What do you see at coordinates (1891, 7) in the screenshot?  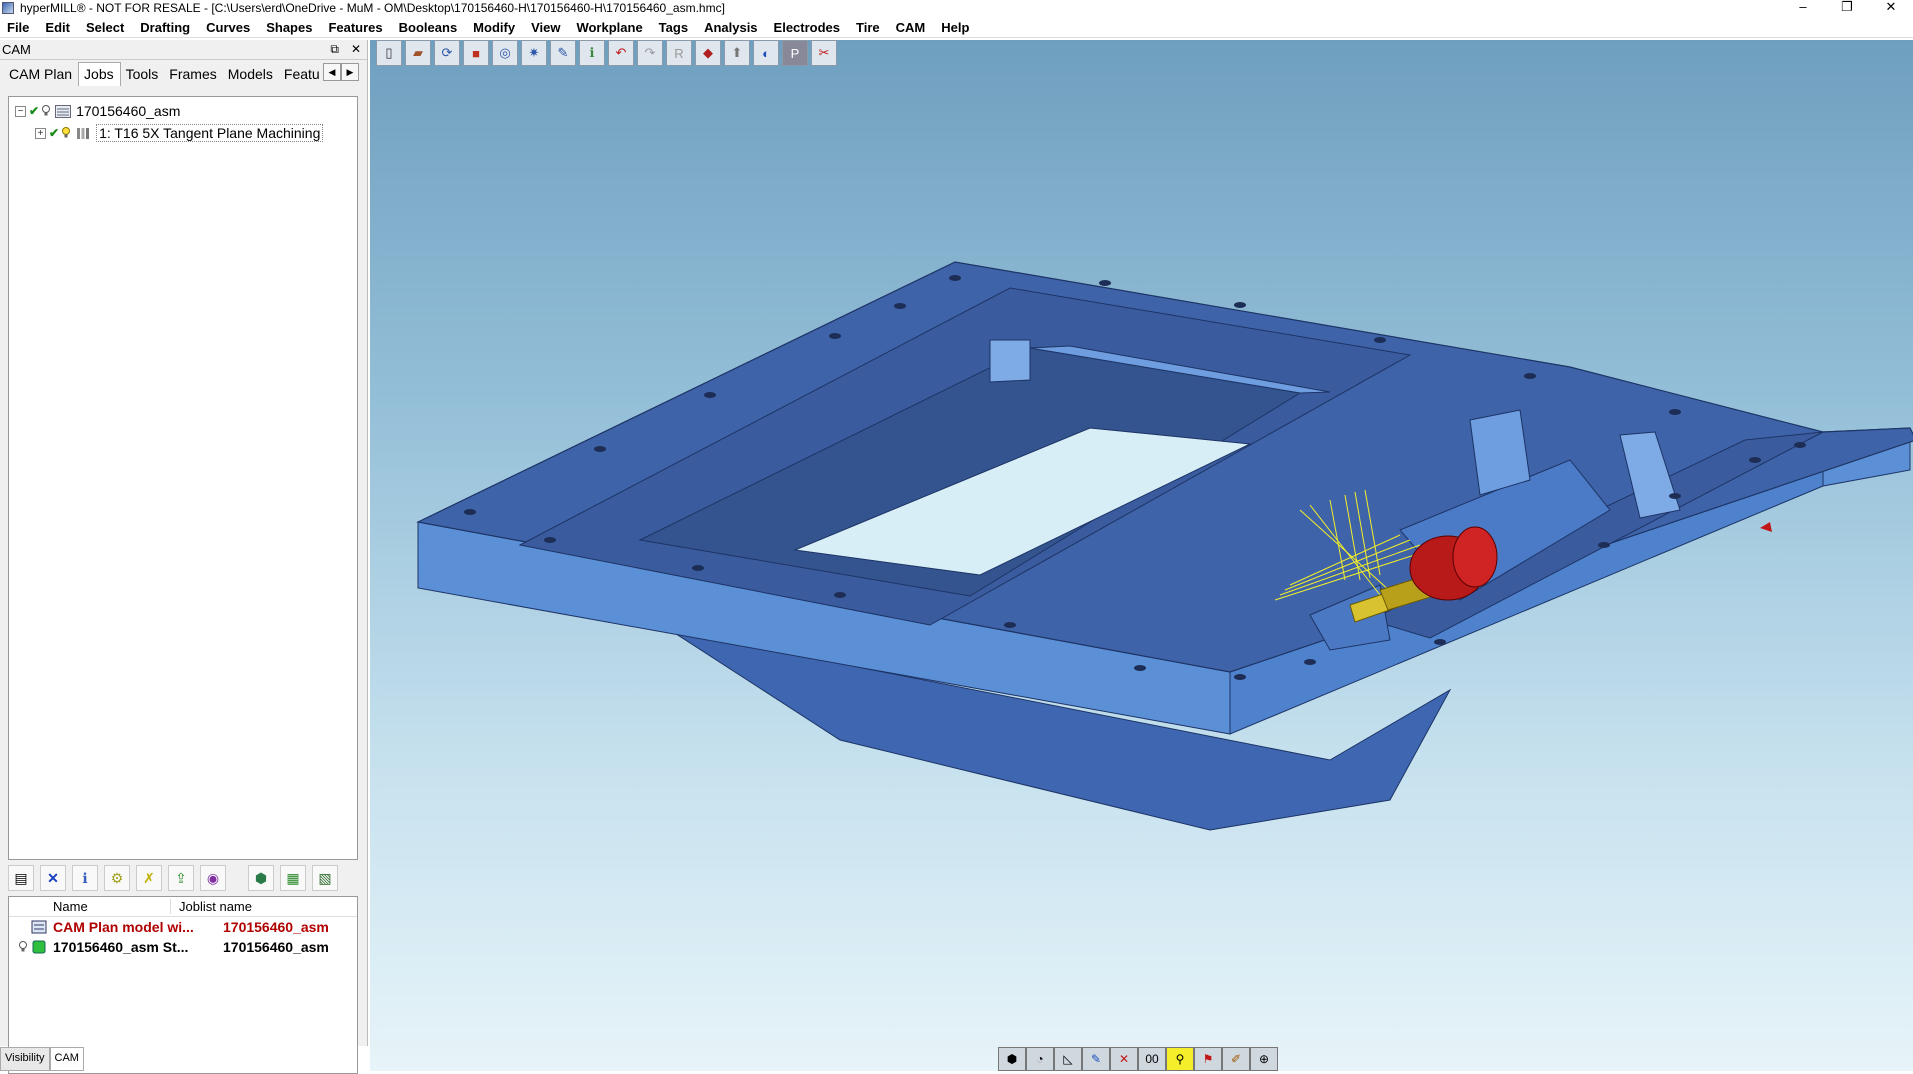 I see `close-button: ✕` at bounding box center [1891, 7].